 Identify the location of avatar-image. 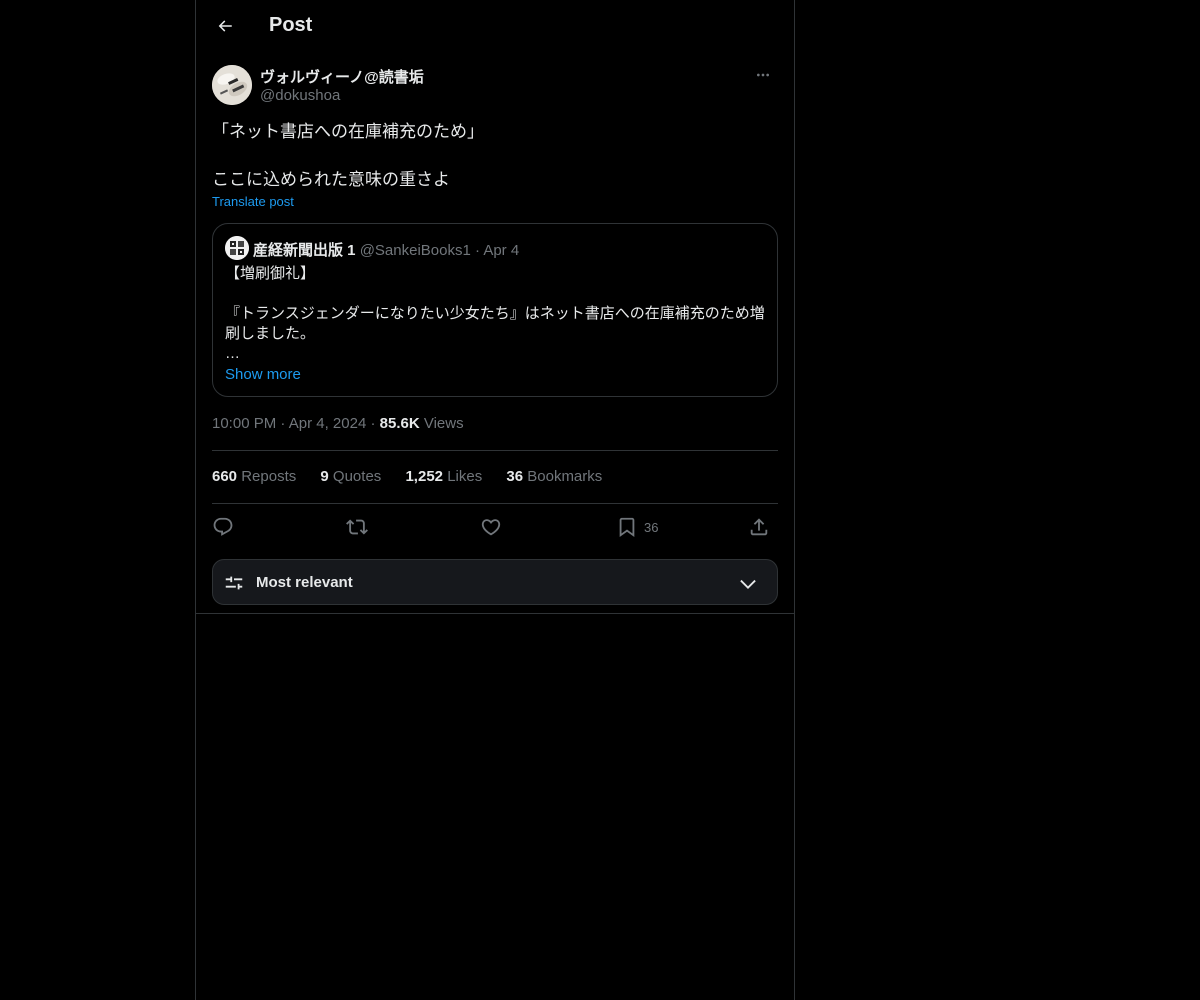
(232, 85).